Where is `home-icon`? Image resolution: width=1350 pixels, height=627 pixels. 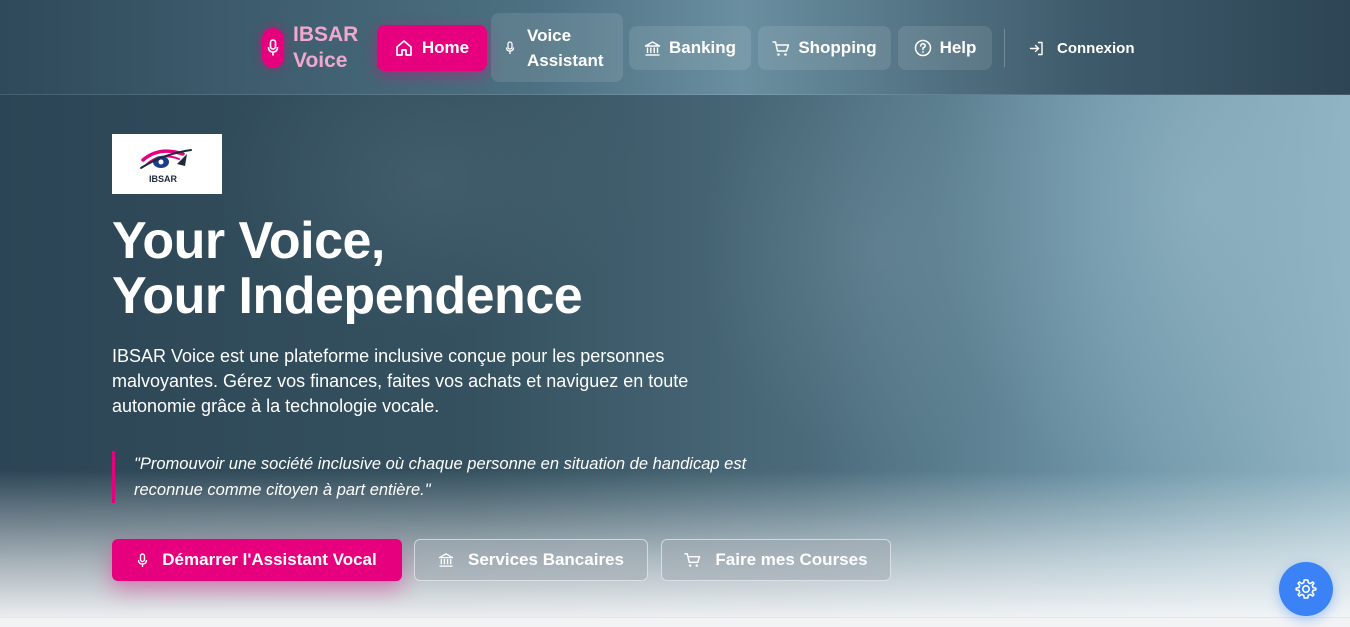 home-icon is located at coordinates (404, 48).